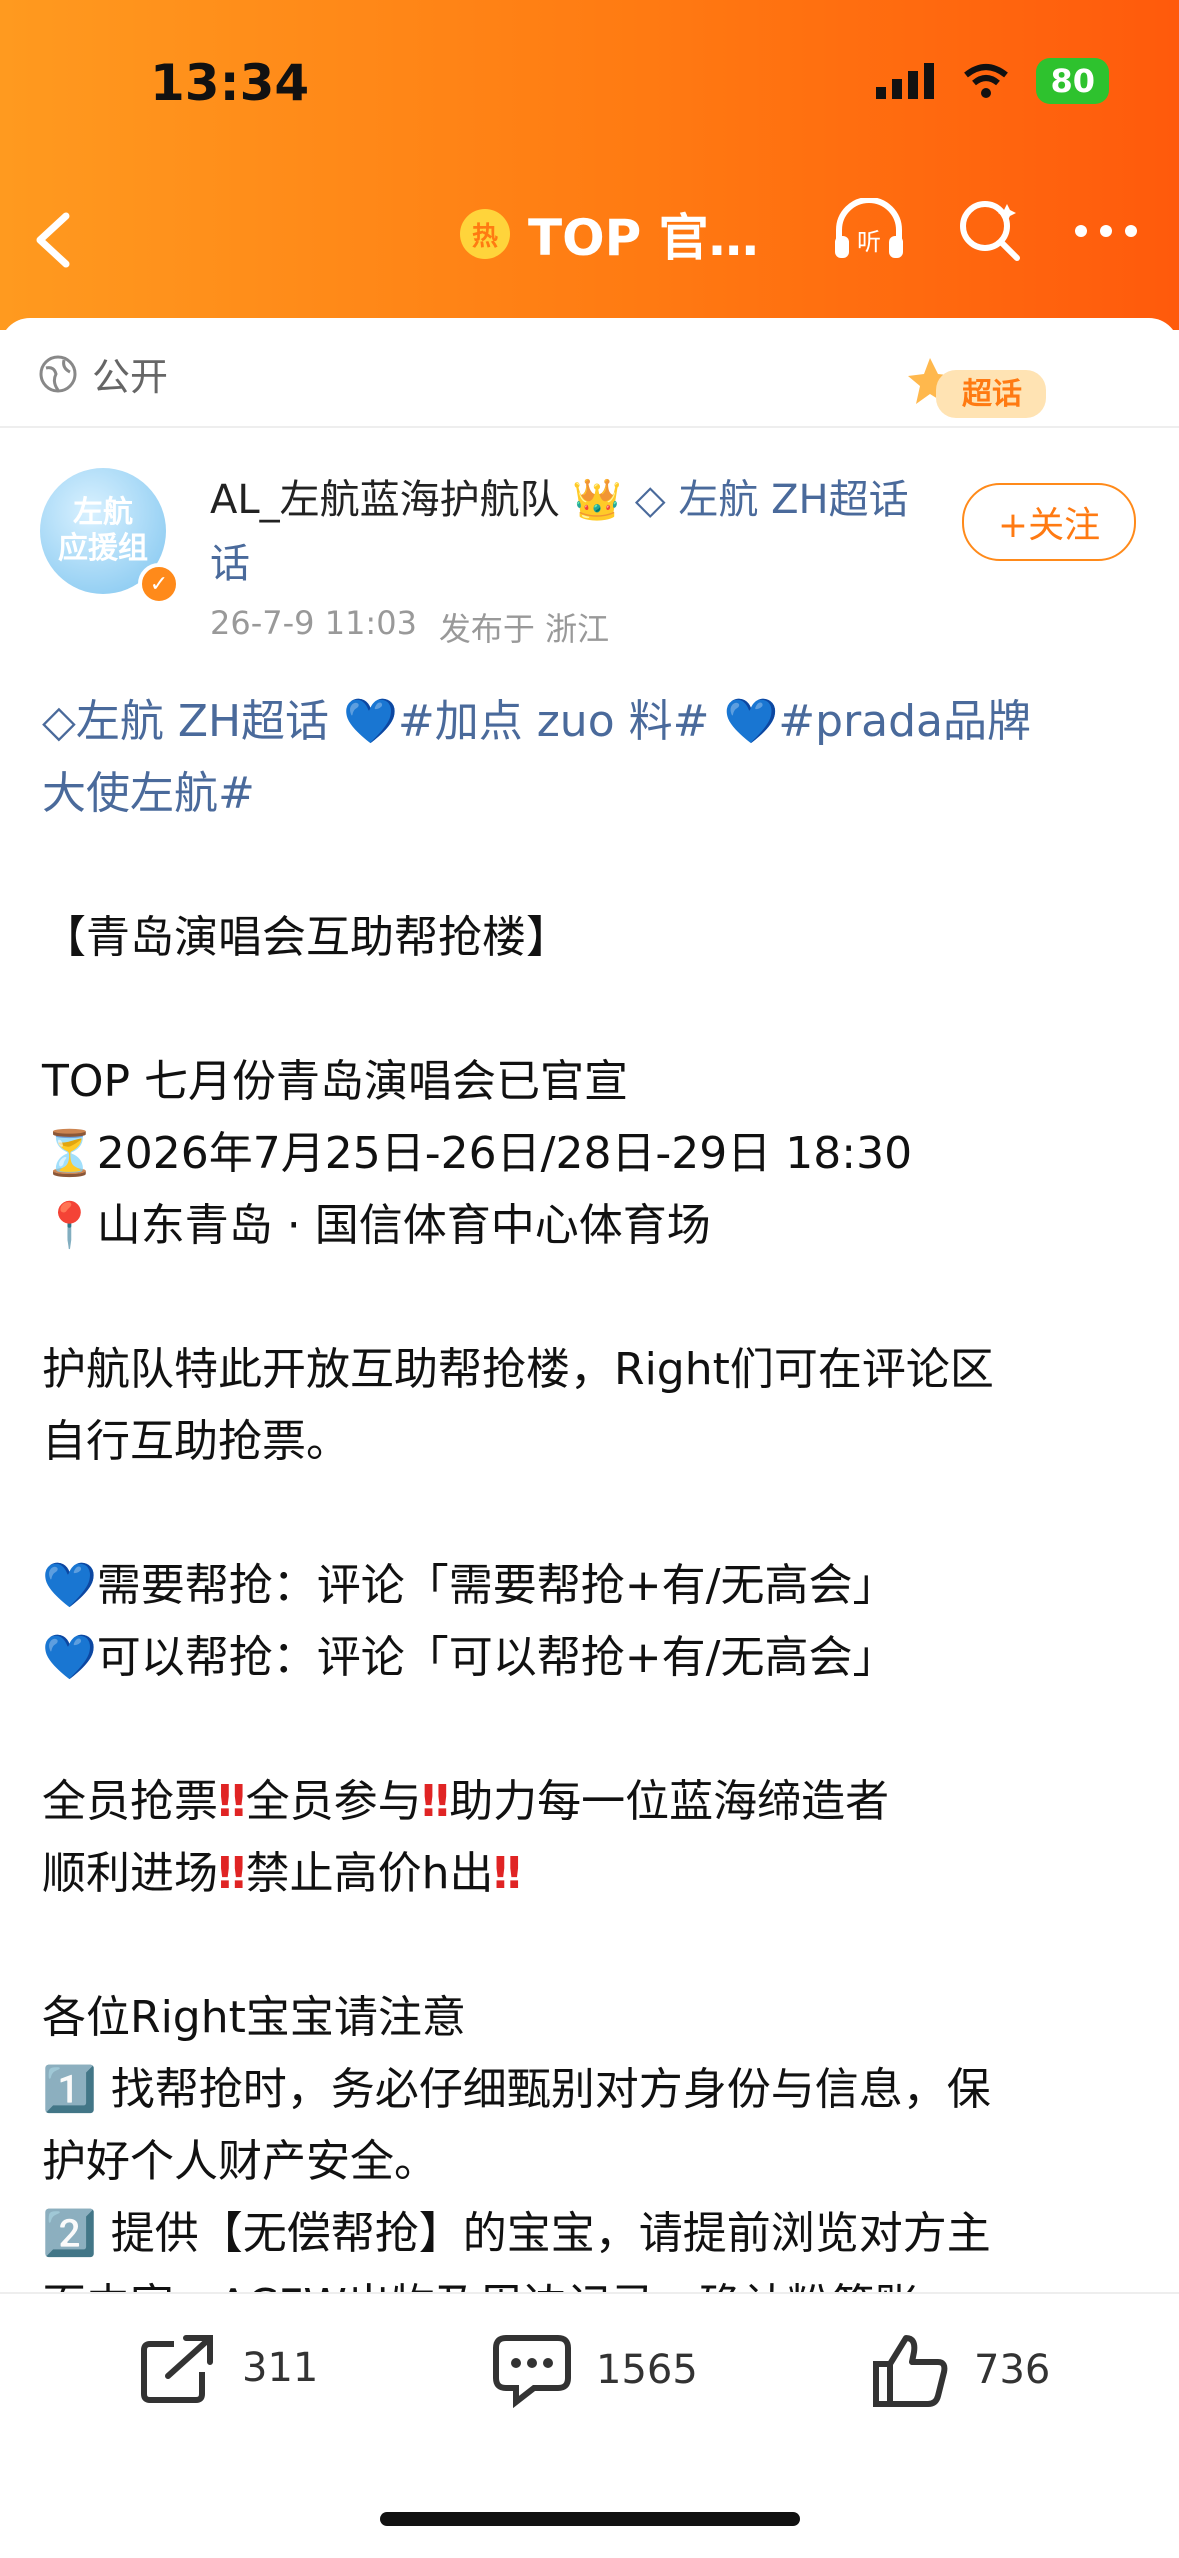  Describe the element at coordinates (240, 2161) in the screenshot. I see `note-line: 护好个人财产安全。` at that location.